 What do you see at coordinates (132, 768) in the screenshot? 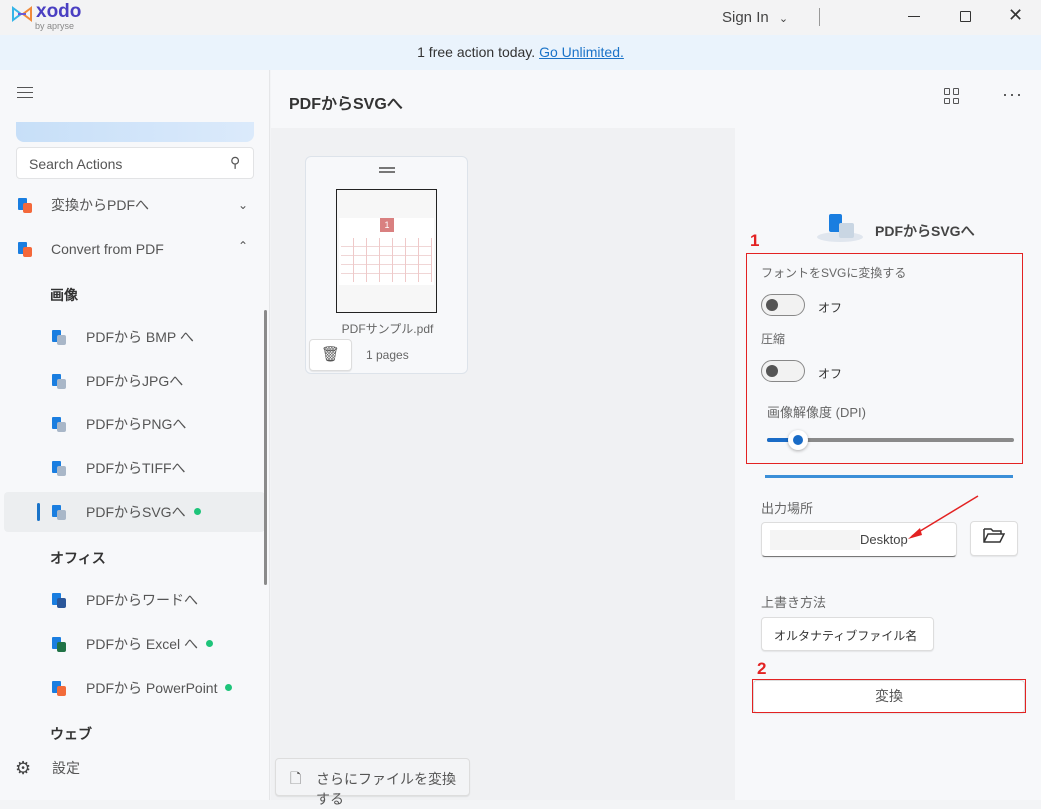
I see `settings-button: ⚙ 設定` at bounding box center [132, 768].